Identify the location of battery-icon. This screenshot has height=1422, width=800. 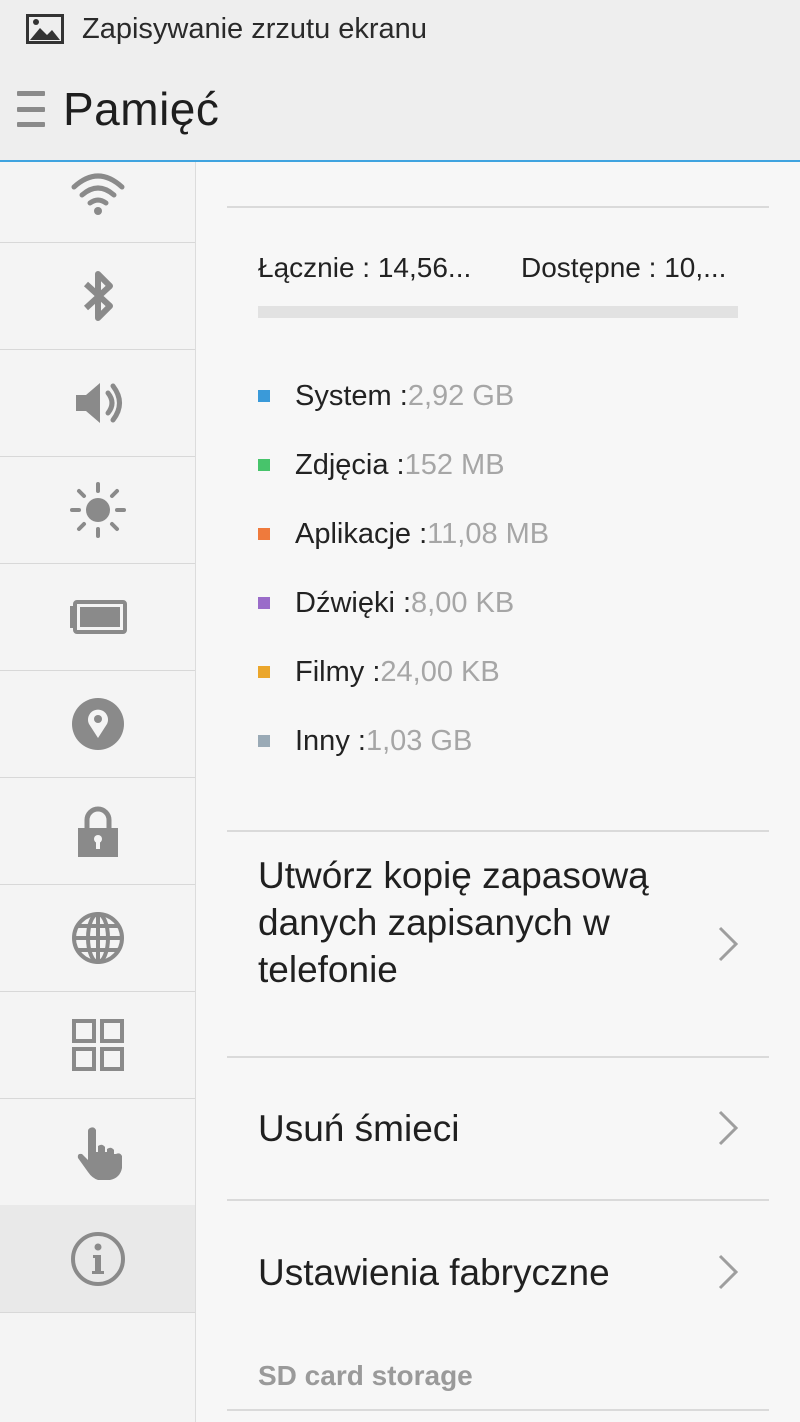
(98, 616).